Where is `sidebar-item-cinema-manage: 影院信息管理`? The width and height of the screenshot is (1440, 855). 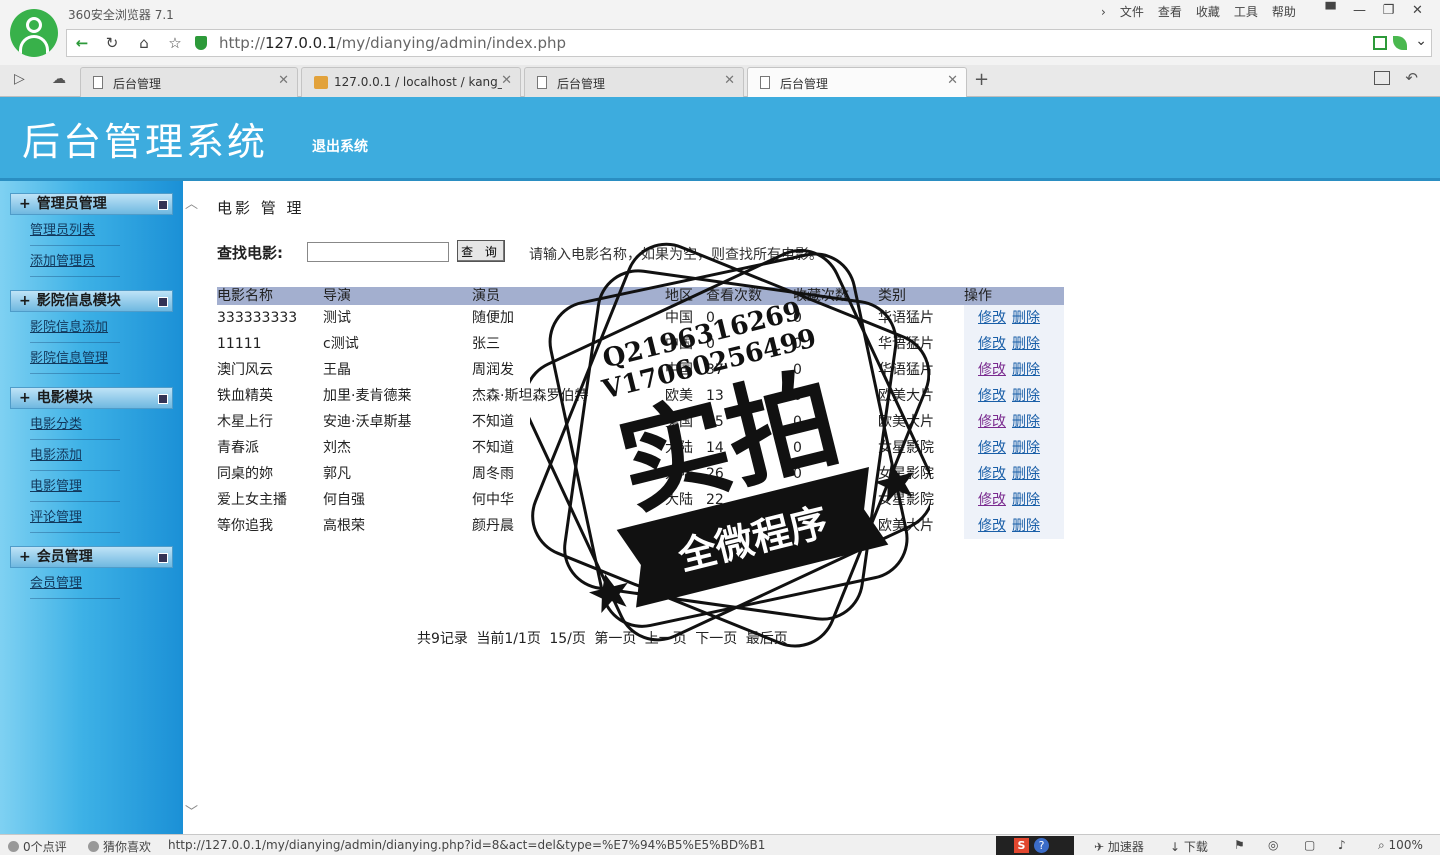 sidebar-item-cinema-manage: 影院信息管理 is located at coordinates (75, 358).